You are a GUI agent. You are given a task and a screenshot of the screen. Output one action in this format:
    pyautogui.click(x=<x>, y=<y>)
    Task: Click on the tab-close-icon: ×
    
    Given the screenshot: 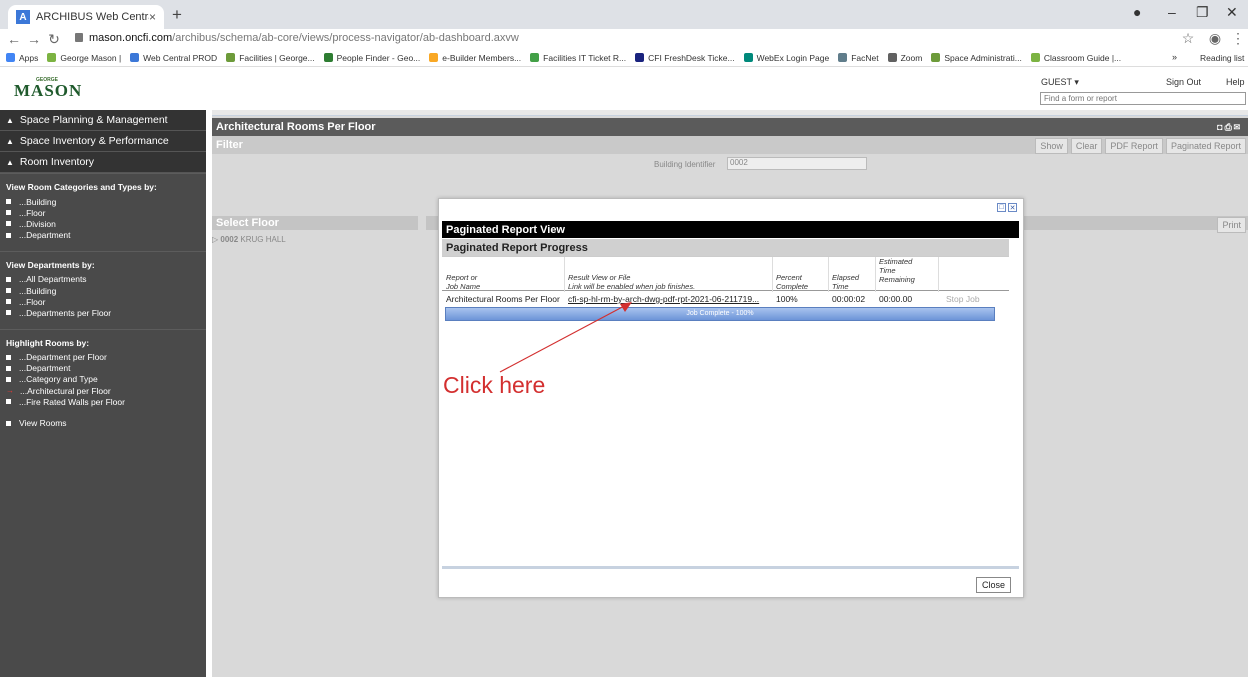 What is the action you would take?
    pyautogui.click(x=152, y=17)
    